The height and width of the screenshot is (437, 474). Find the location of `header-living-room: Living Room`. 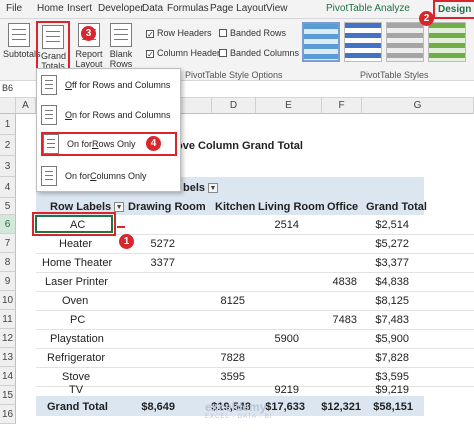

header-living-room: Living Room is located at coordinates (291, 206).